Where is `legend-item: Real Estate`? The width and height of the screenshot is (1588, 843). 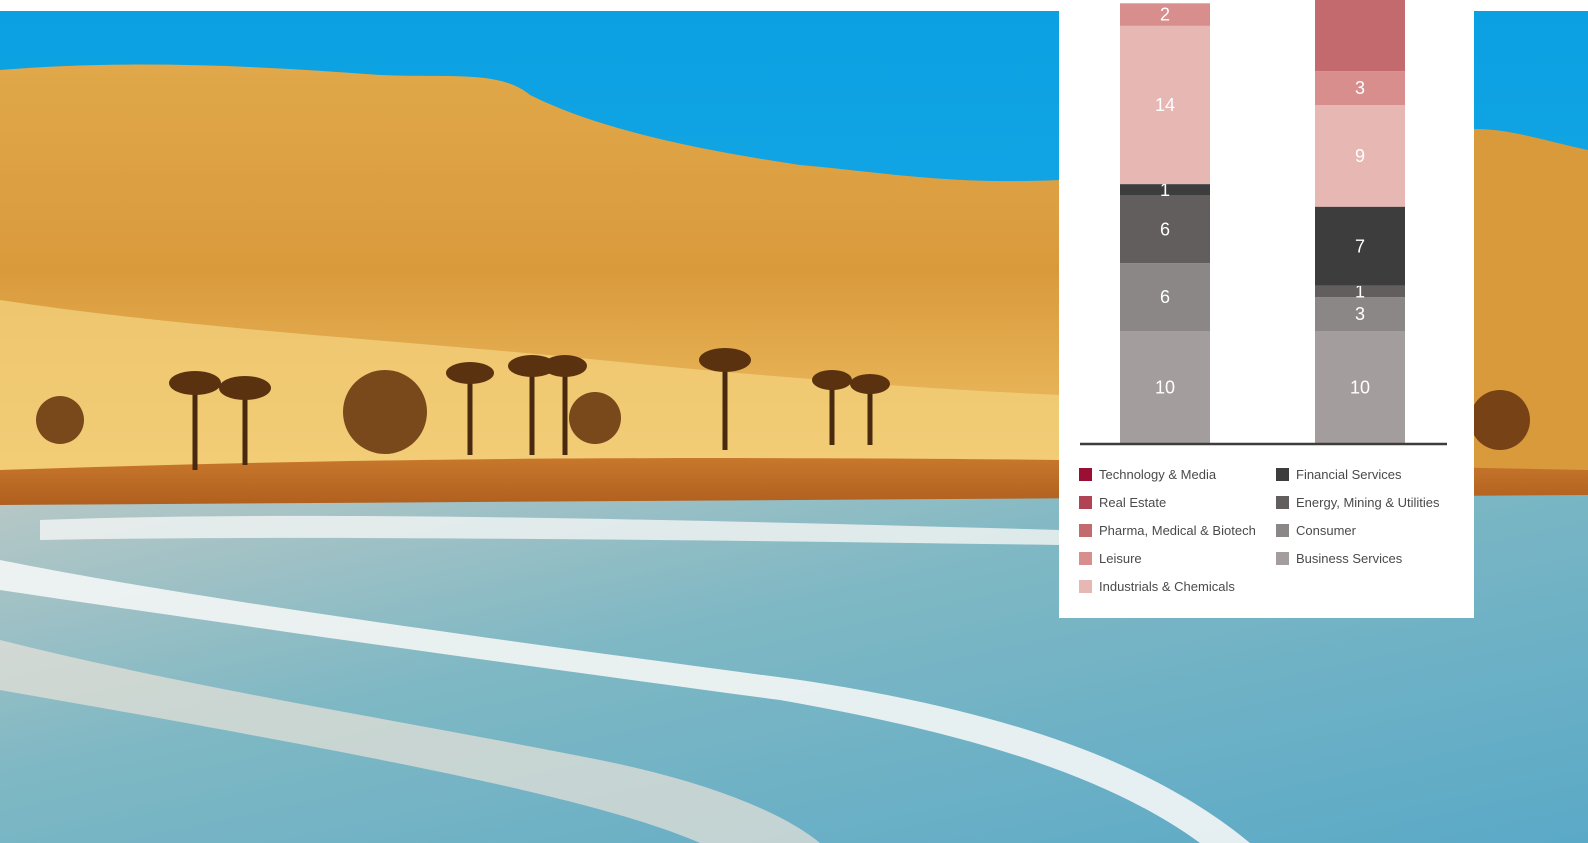
legend-item: Real Estate is located at coordinates (1177, 509).